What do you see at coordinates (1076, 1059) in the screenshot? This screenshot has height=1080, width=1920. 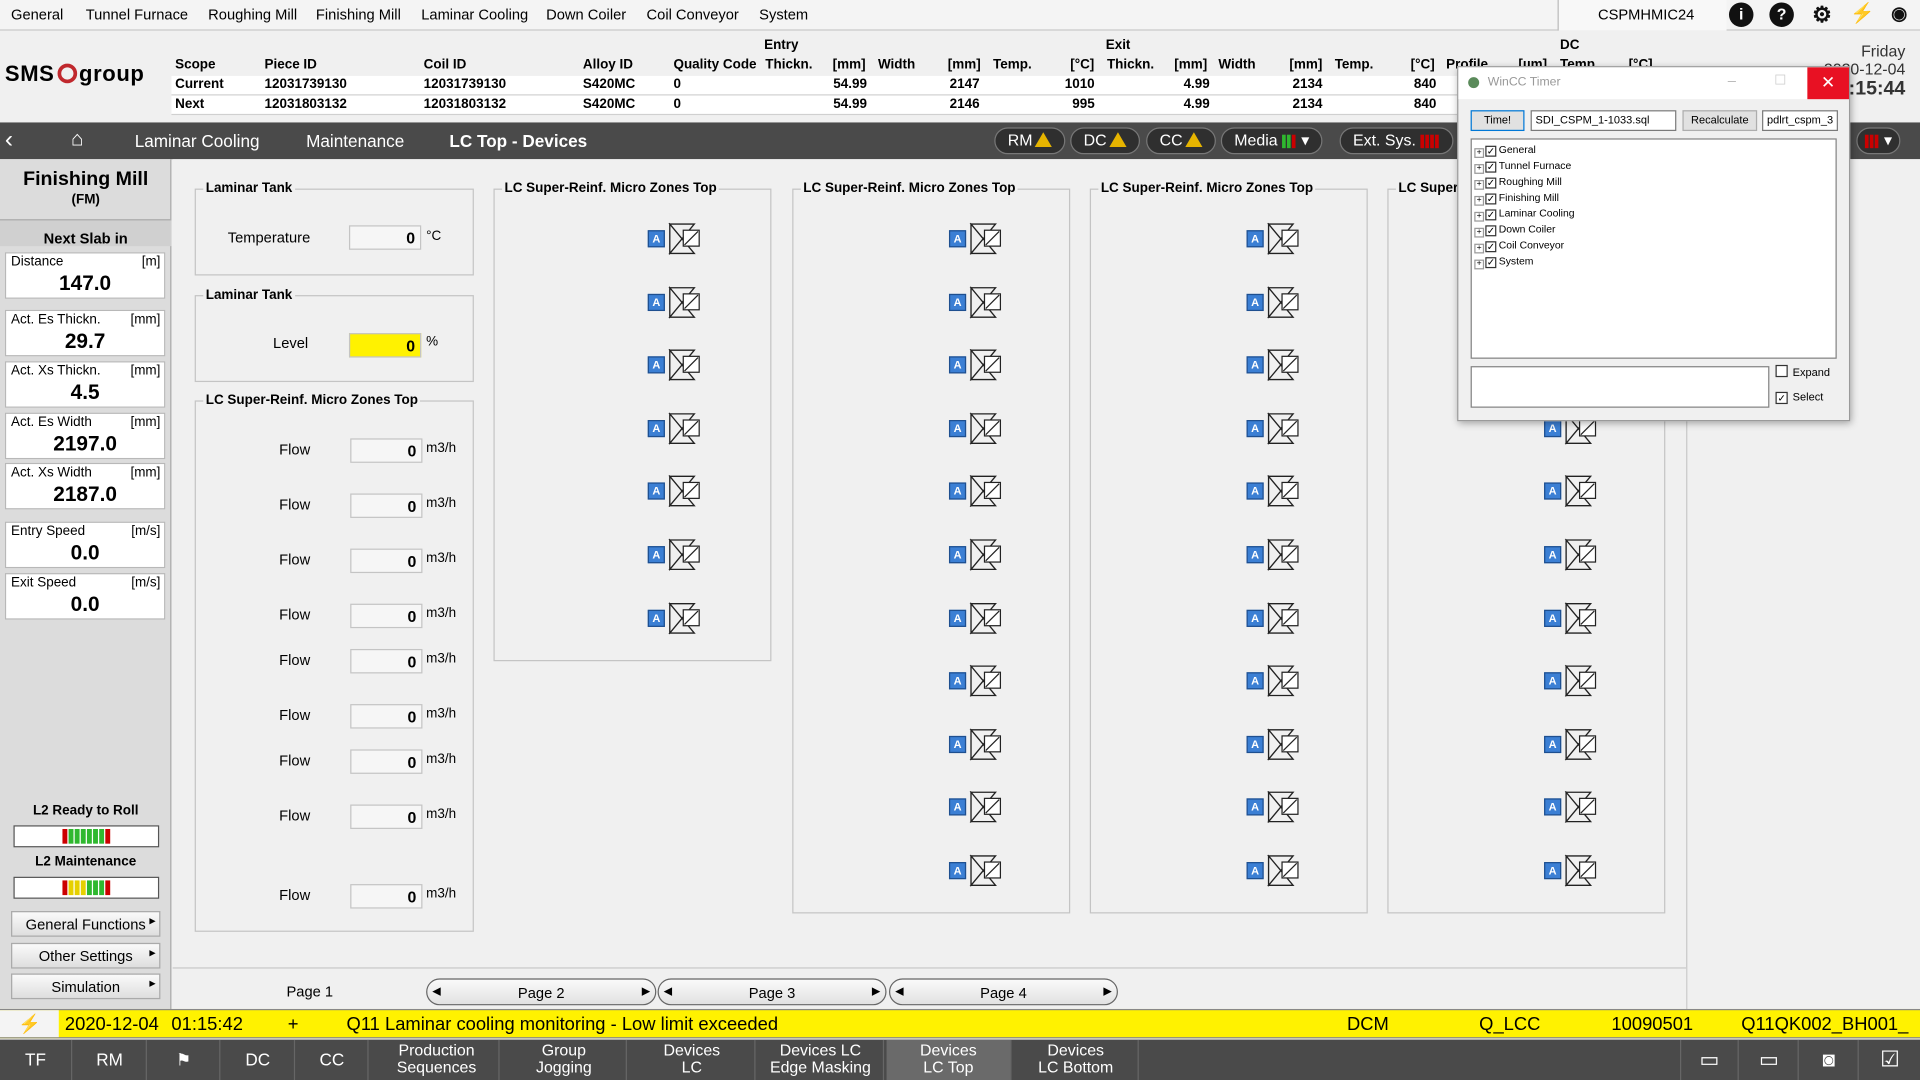 I see `tab-devices-lc-bottom: Devices LC Bottom` at bounding box center [1076, 1059].